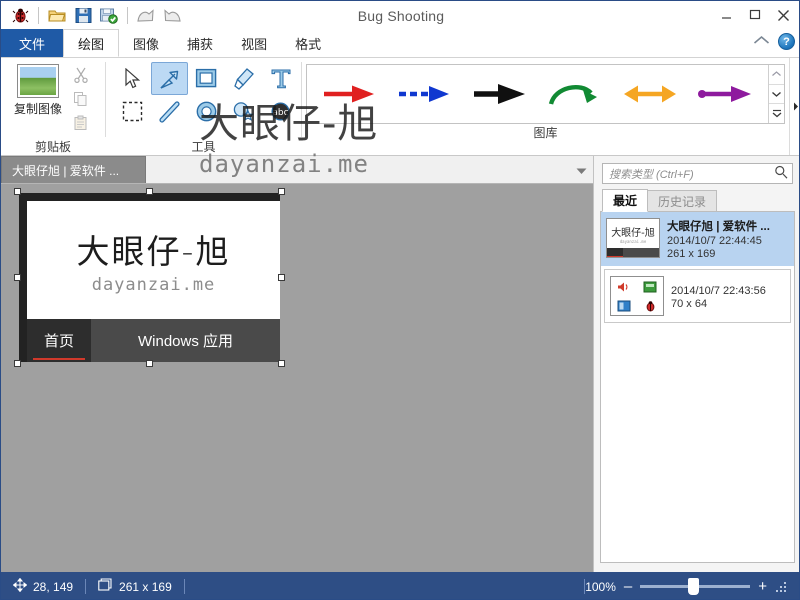 The image size is (800, 600). What do you see at coordinates (280, 111) in the screenshot?
I see `obfuscate-tool: abc` at bounding box center [280, 111].